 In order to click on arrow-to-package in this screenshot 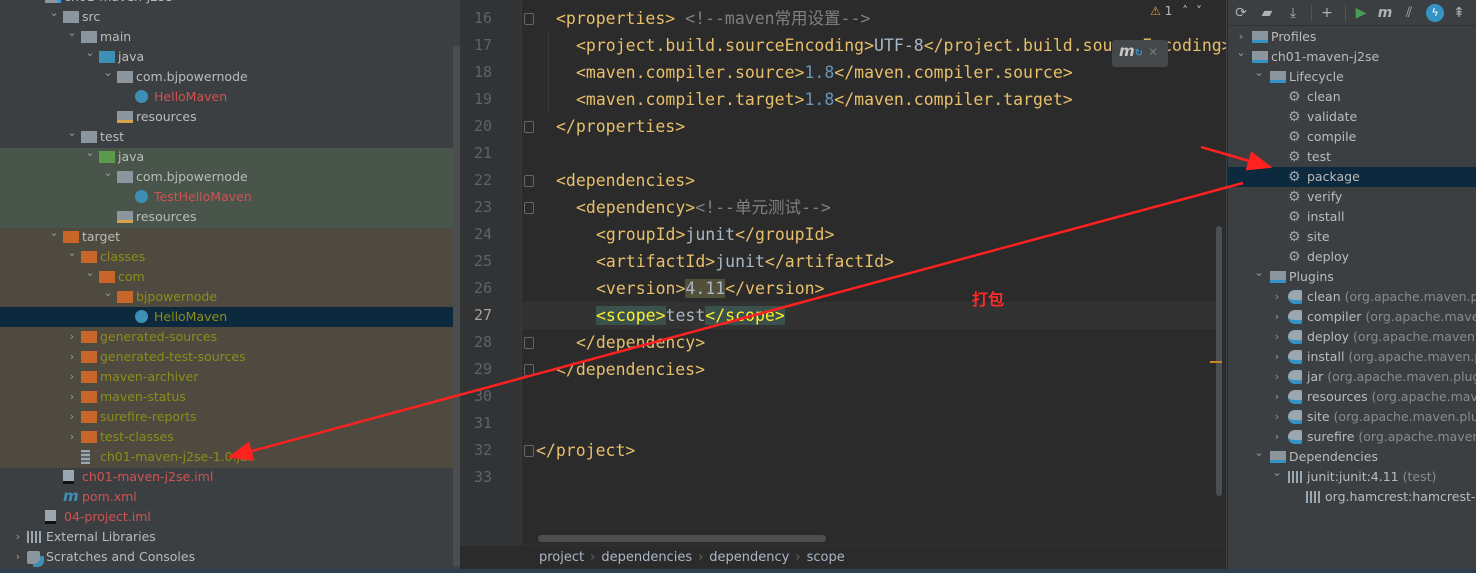, I will do `click(1236, 158)`.